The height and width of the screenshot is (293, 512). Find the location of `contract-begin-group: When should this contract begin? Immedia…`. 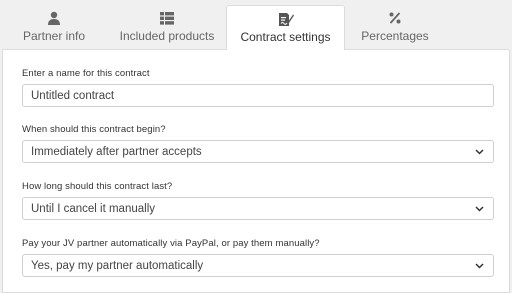

contract-begin-group: When should this contract begin? Immedia… is located at coordinates (258, 143).